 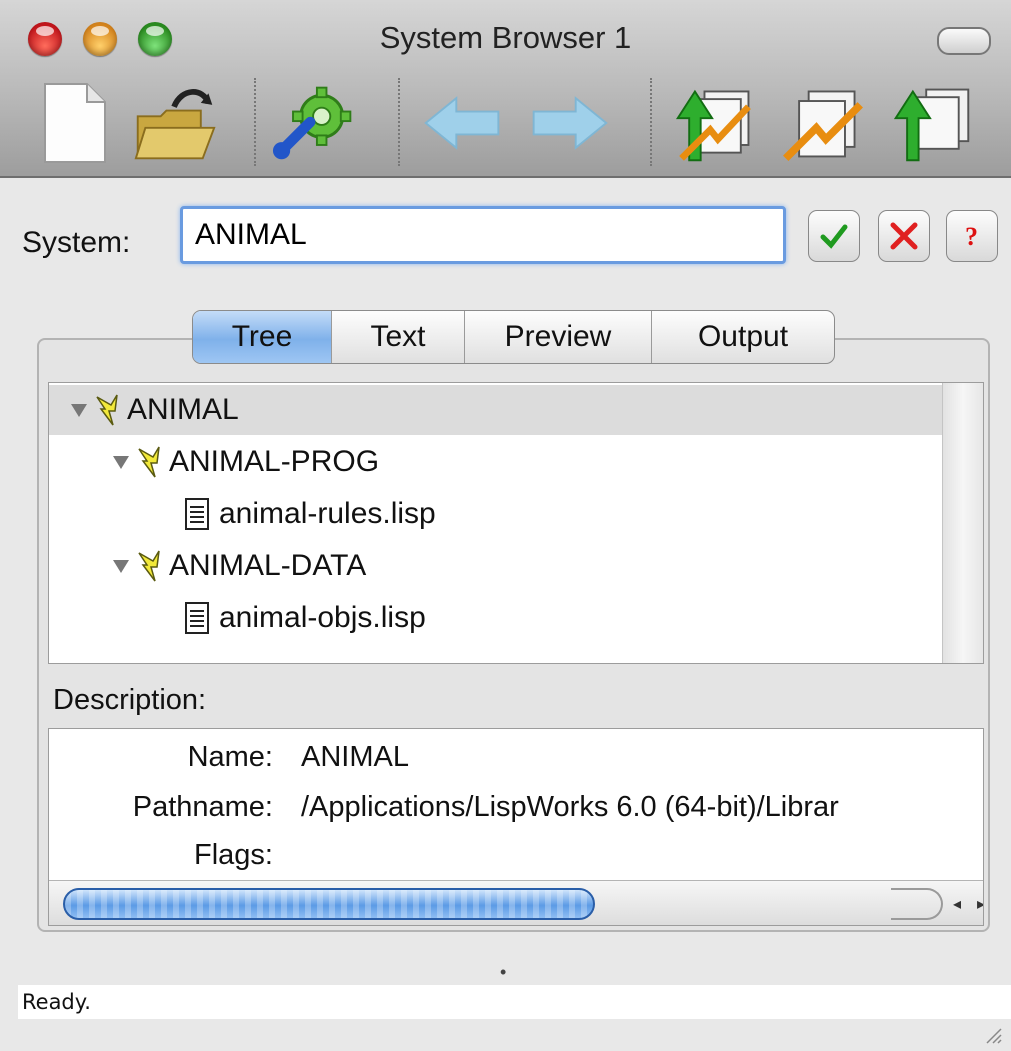 I want to click on load-system-icon, so click(x=713, y=125).